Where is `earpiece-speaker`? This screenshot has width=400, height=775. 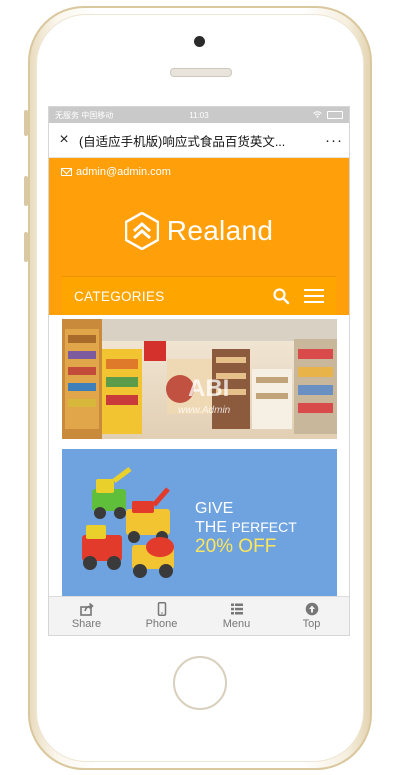 earpiece-speaker is located at coordinates (201, 72).